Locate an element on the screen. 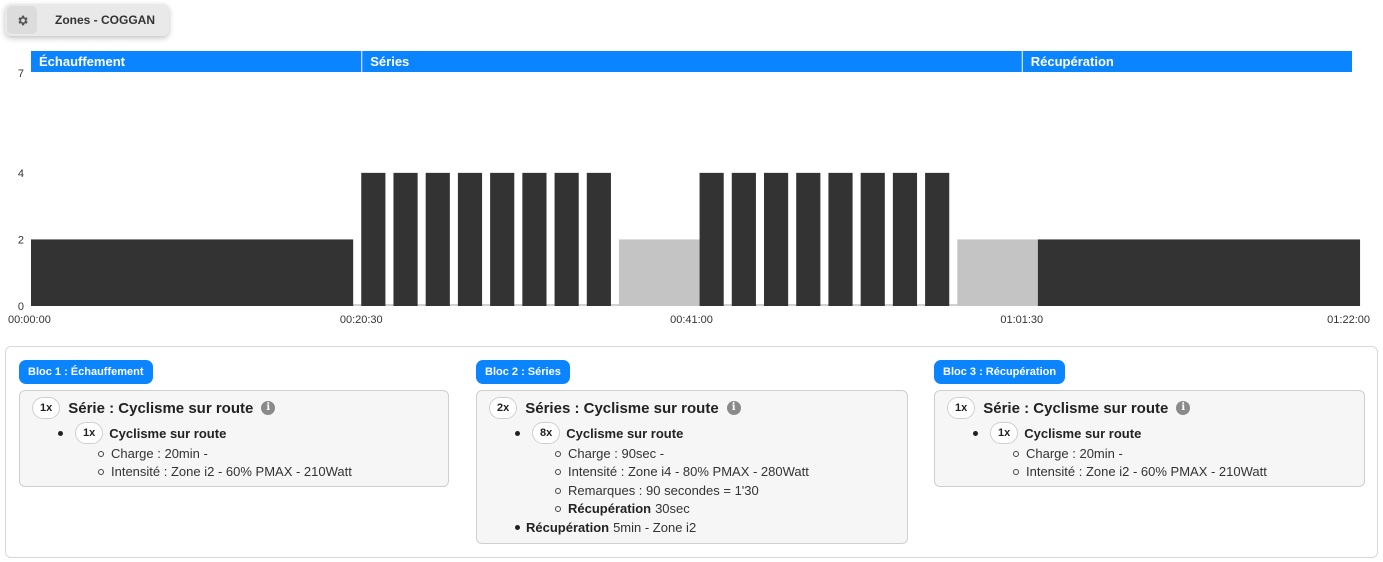 The width and height of the screenshot is (1383, 562). detail-intensite: Intensité : Zone i4 - 80% PMAX - 280Watt is located at coordinates (682, 471).